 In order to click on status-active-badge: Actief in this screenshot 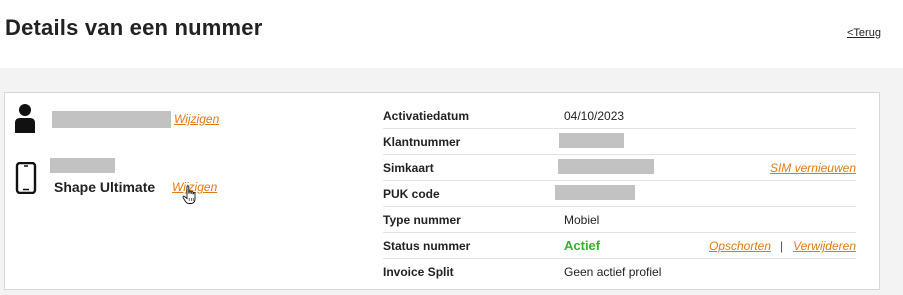, I will do `click(582, 245)`.